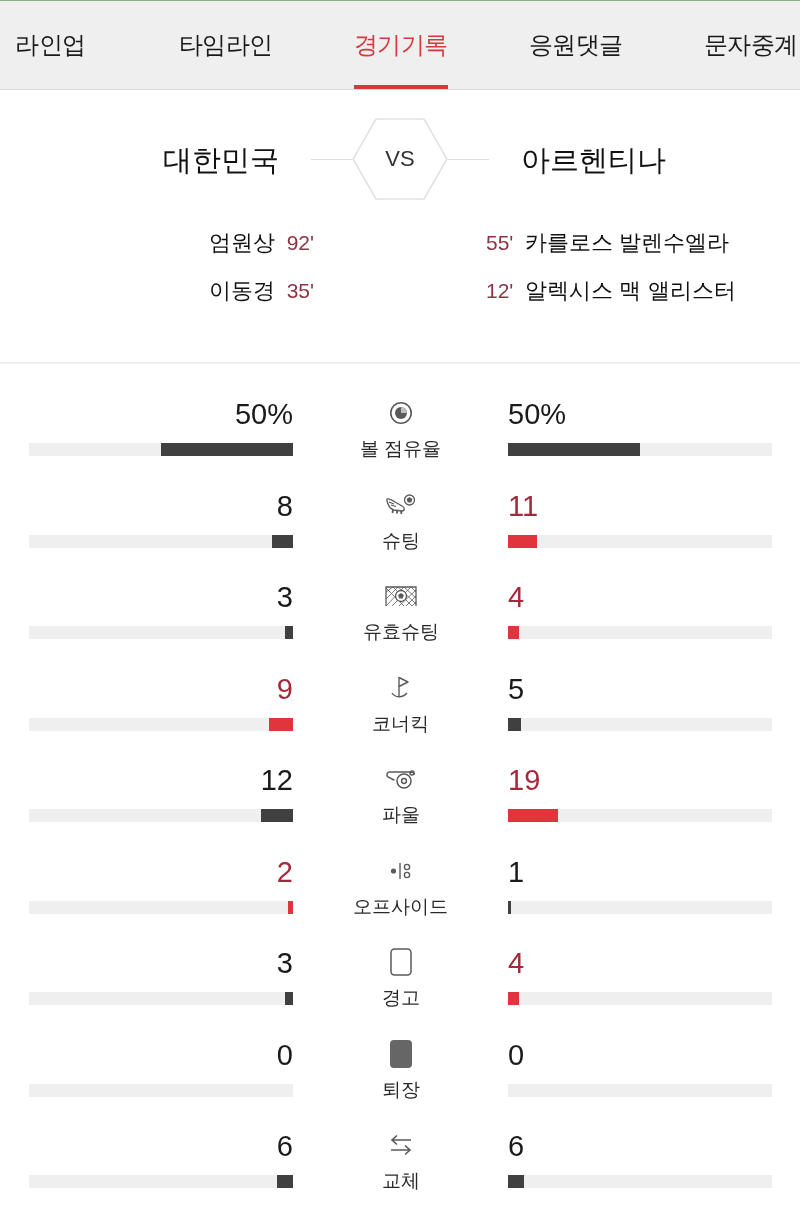 The width and height of the screenshot is (800, 1217). What do you see at coordinates (400, 1053) in the screenshot?
I see `card-filled-icon` at bounding box center [400, 1053].